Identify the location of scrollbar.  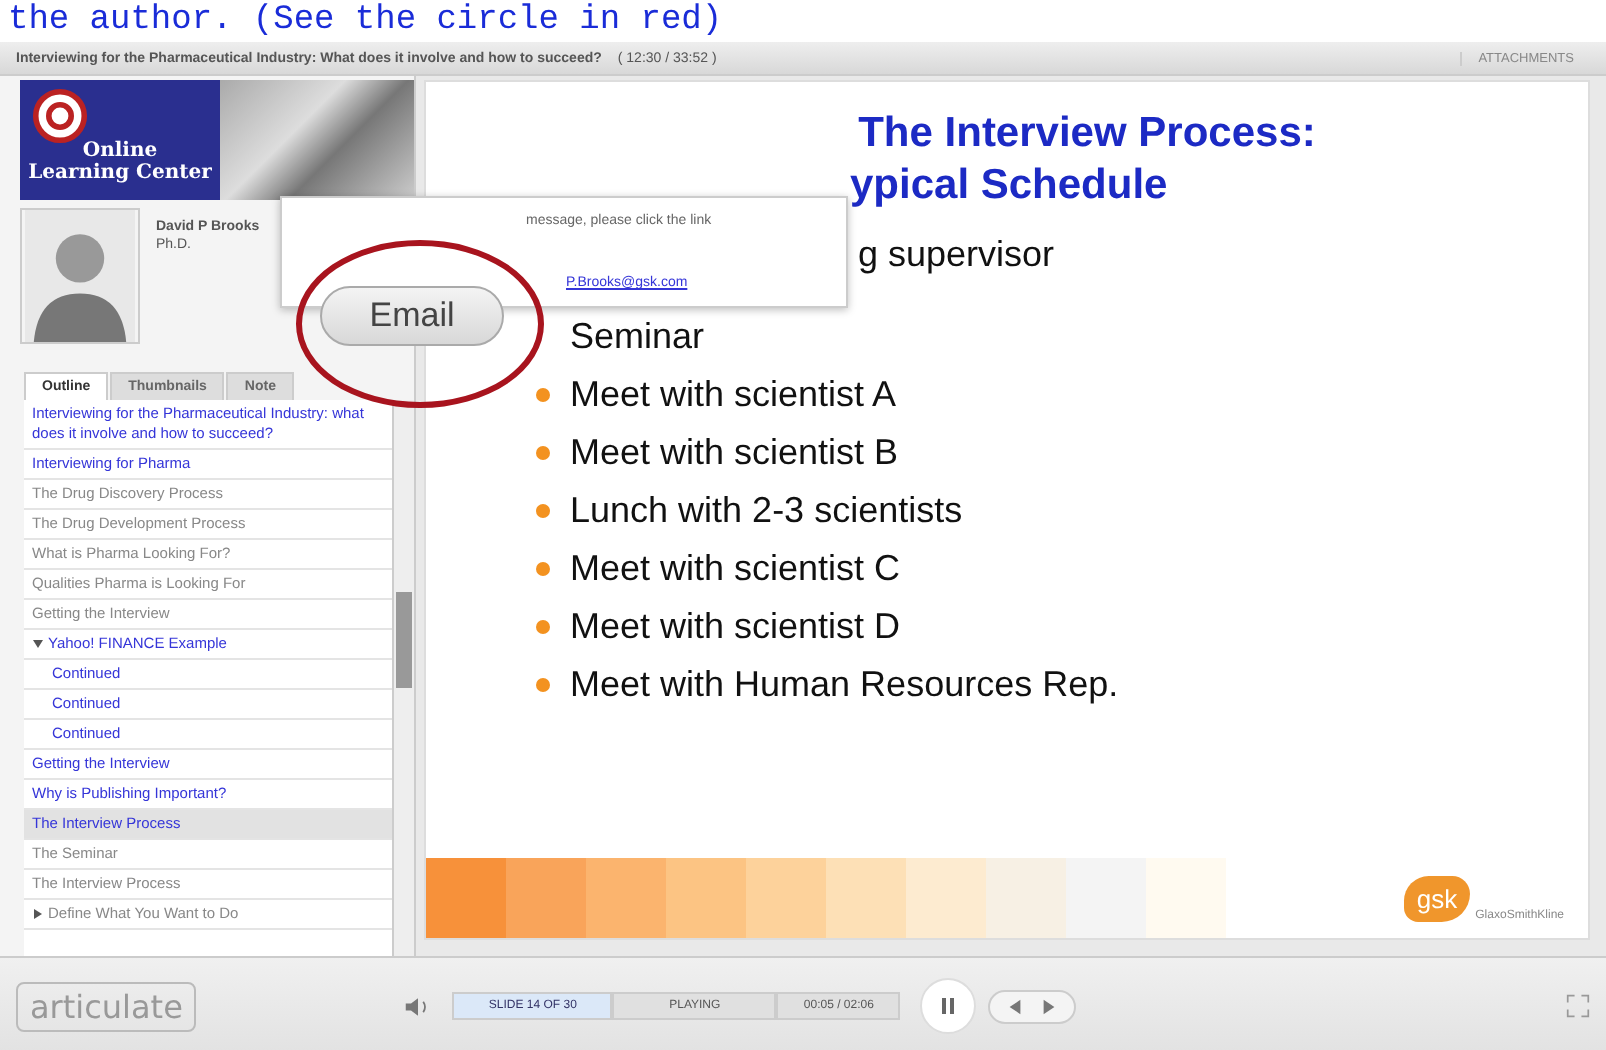
(403, 678).